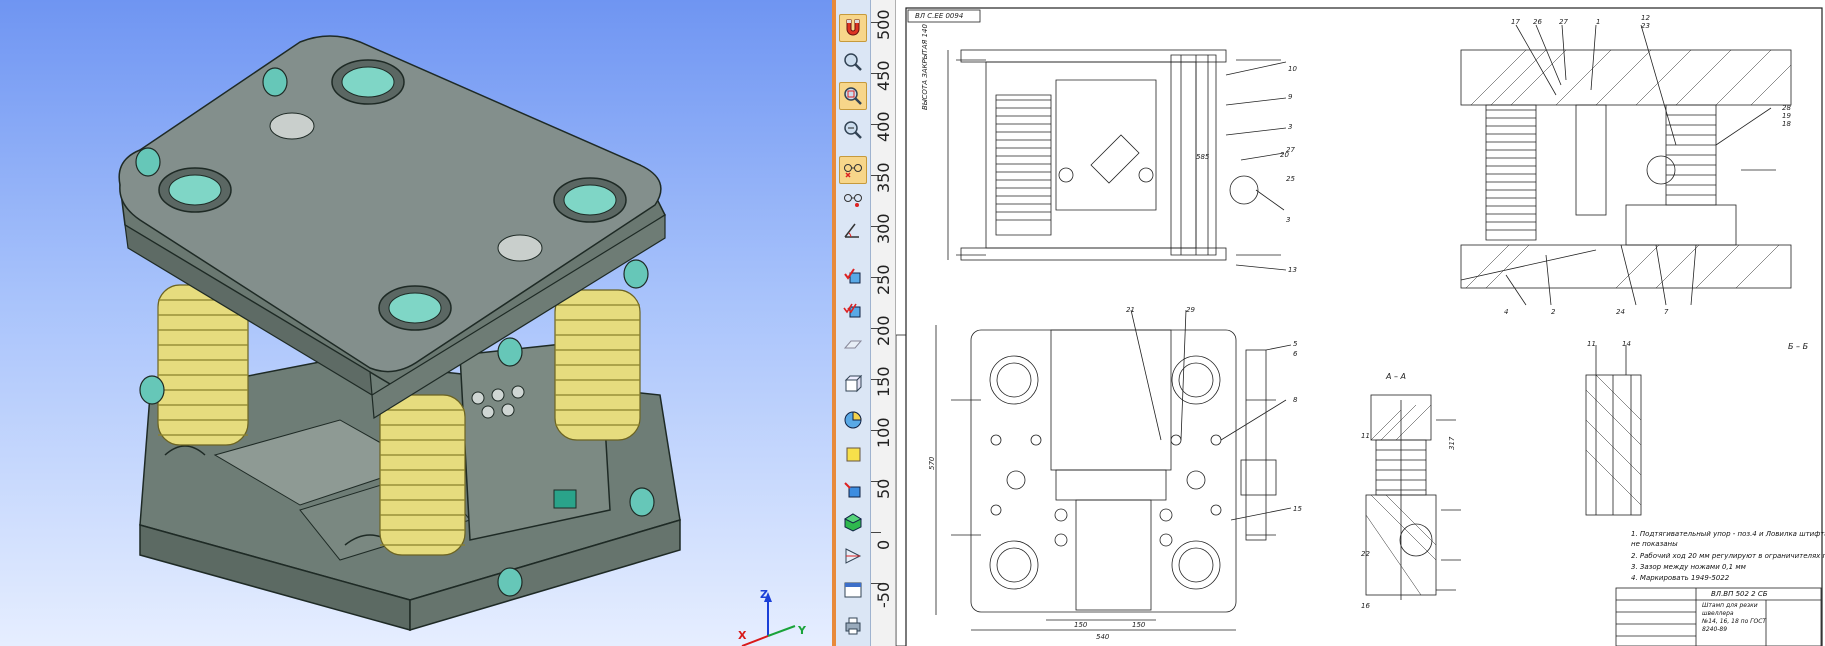  What do you see at coordinates (1292, 270) in the screenshot?
I see `leader-label: 13` at bounding box center [1292, 270].